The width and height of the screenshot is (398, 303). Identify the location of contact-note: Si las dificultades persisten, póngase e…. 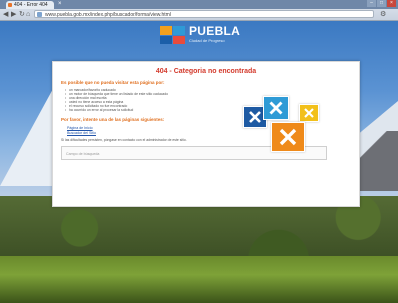
(124, 140).